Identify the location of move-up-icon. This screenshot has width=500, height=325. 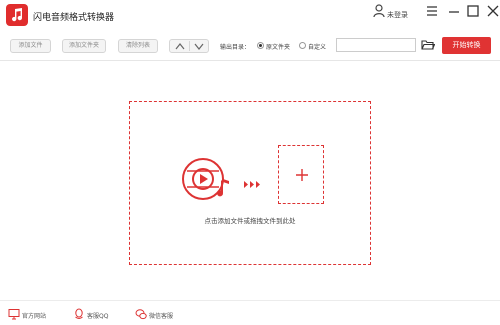
(180, 46).